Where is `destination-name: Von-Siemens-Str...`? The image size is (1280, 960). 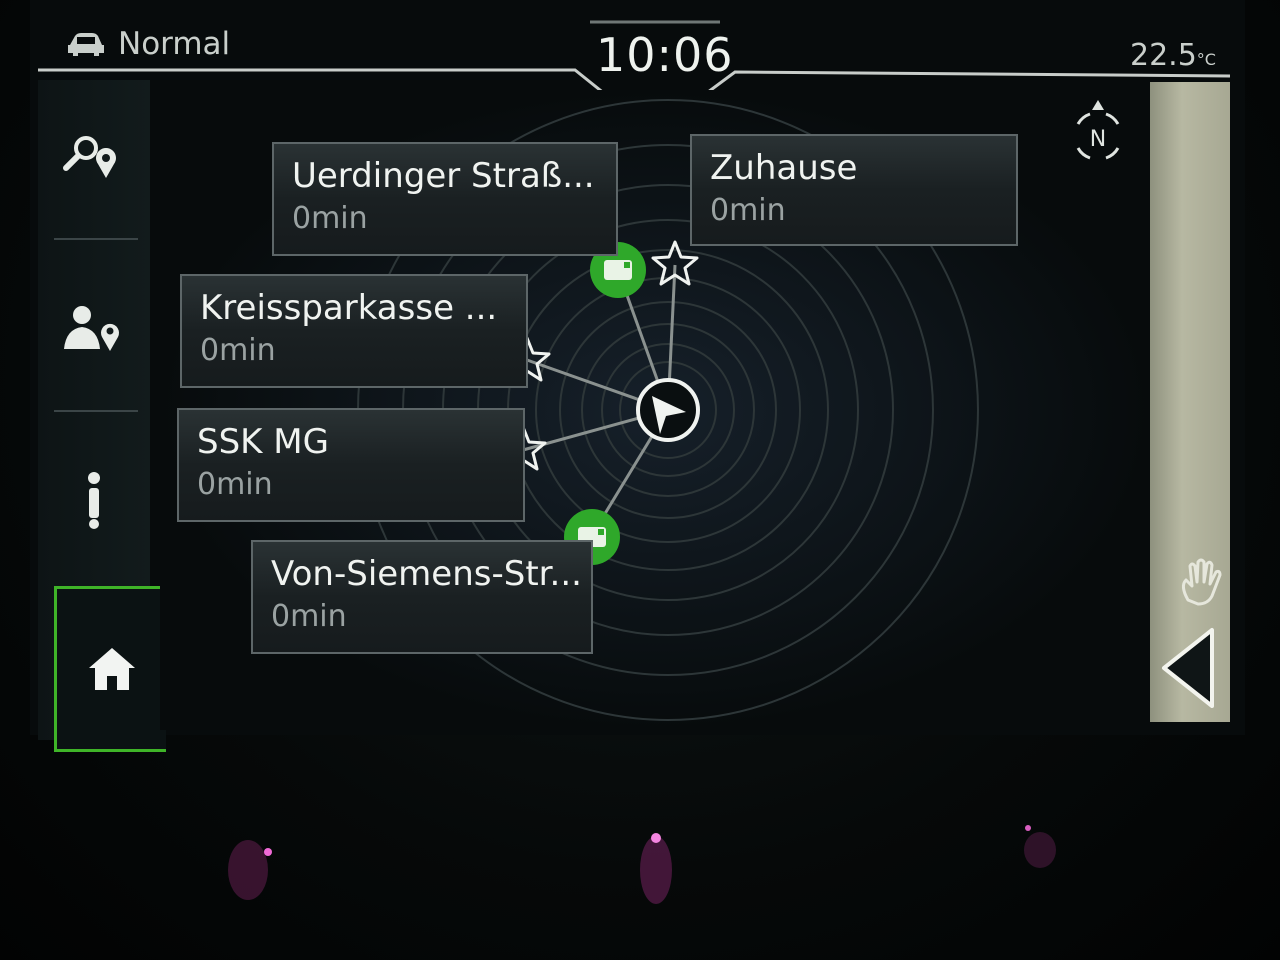
destination-name: Von-Siemens-Str... is located at coordinates (426, 574).